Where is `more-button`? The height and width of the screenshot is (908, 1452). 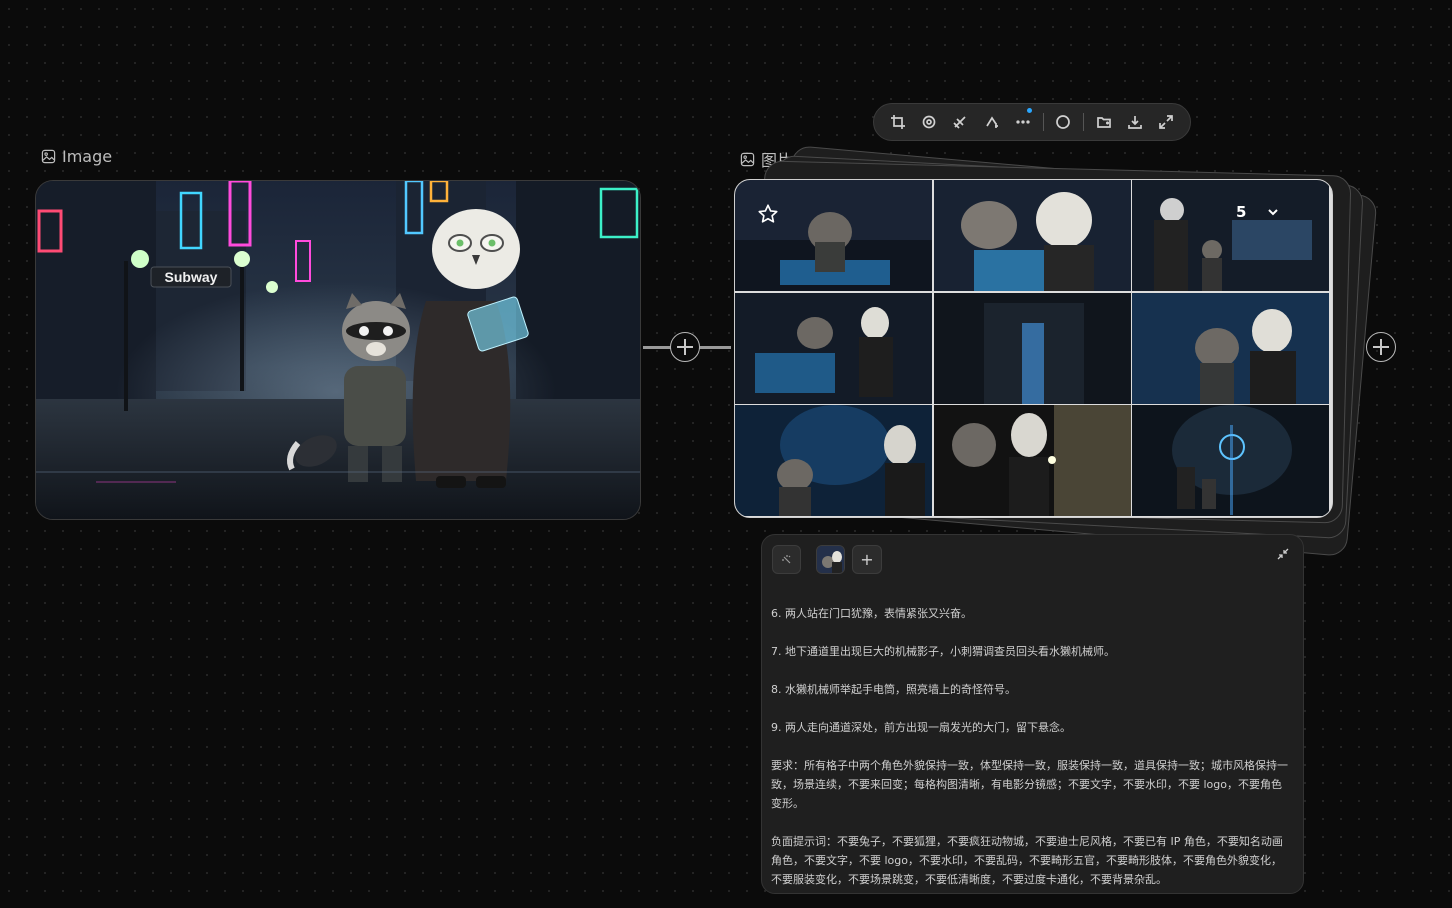 more-button is located at coordinates (1022, 122).